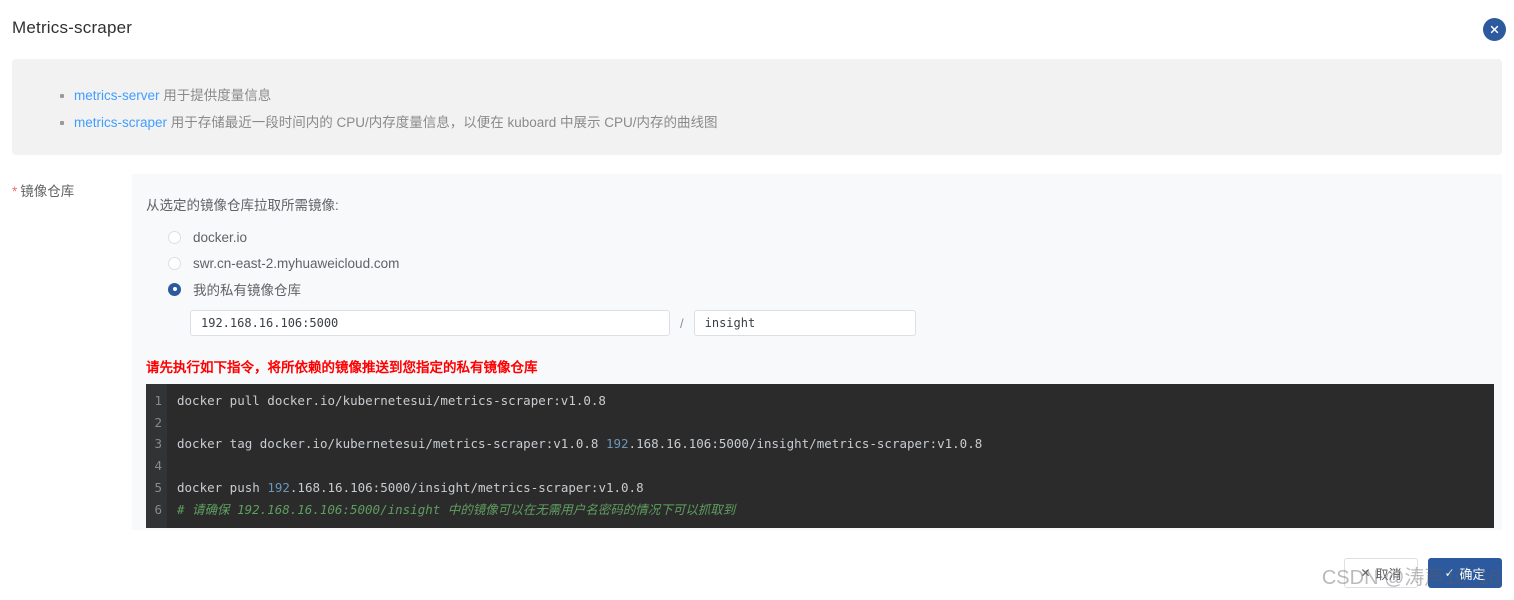 The image size is (1514, 600). Describe the element at coordinates (158, 487) in the screenshot. I see `code-line-number: 5` at that location.